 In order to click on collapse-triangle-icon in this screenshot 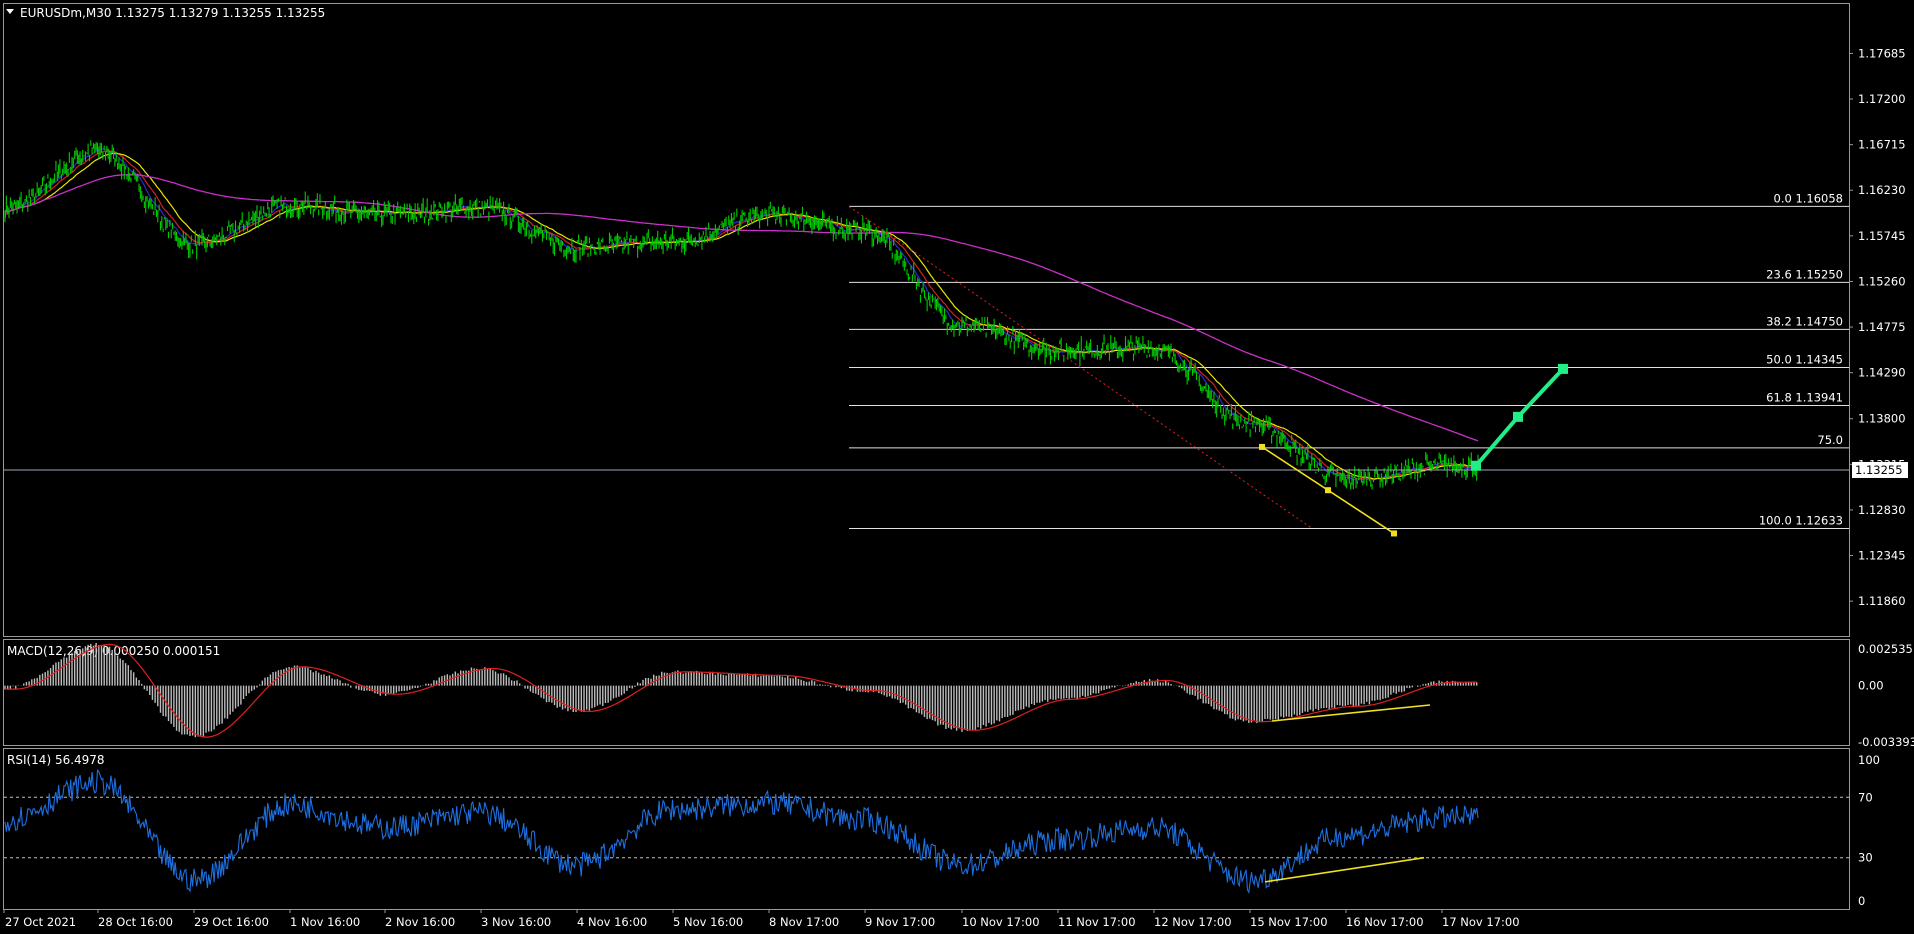, I will do `click(10, 11)`.